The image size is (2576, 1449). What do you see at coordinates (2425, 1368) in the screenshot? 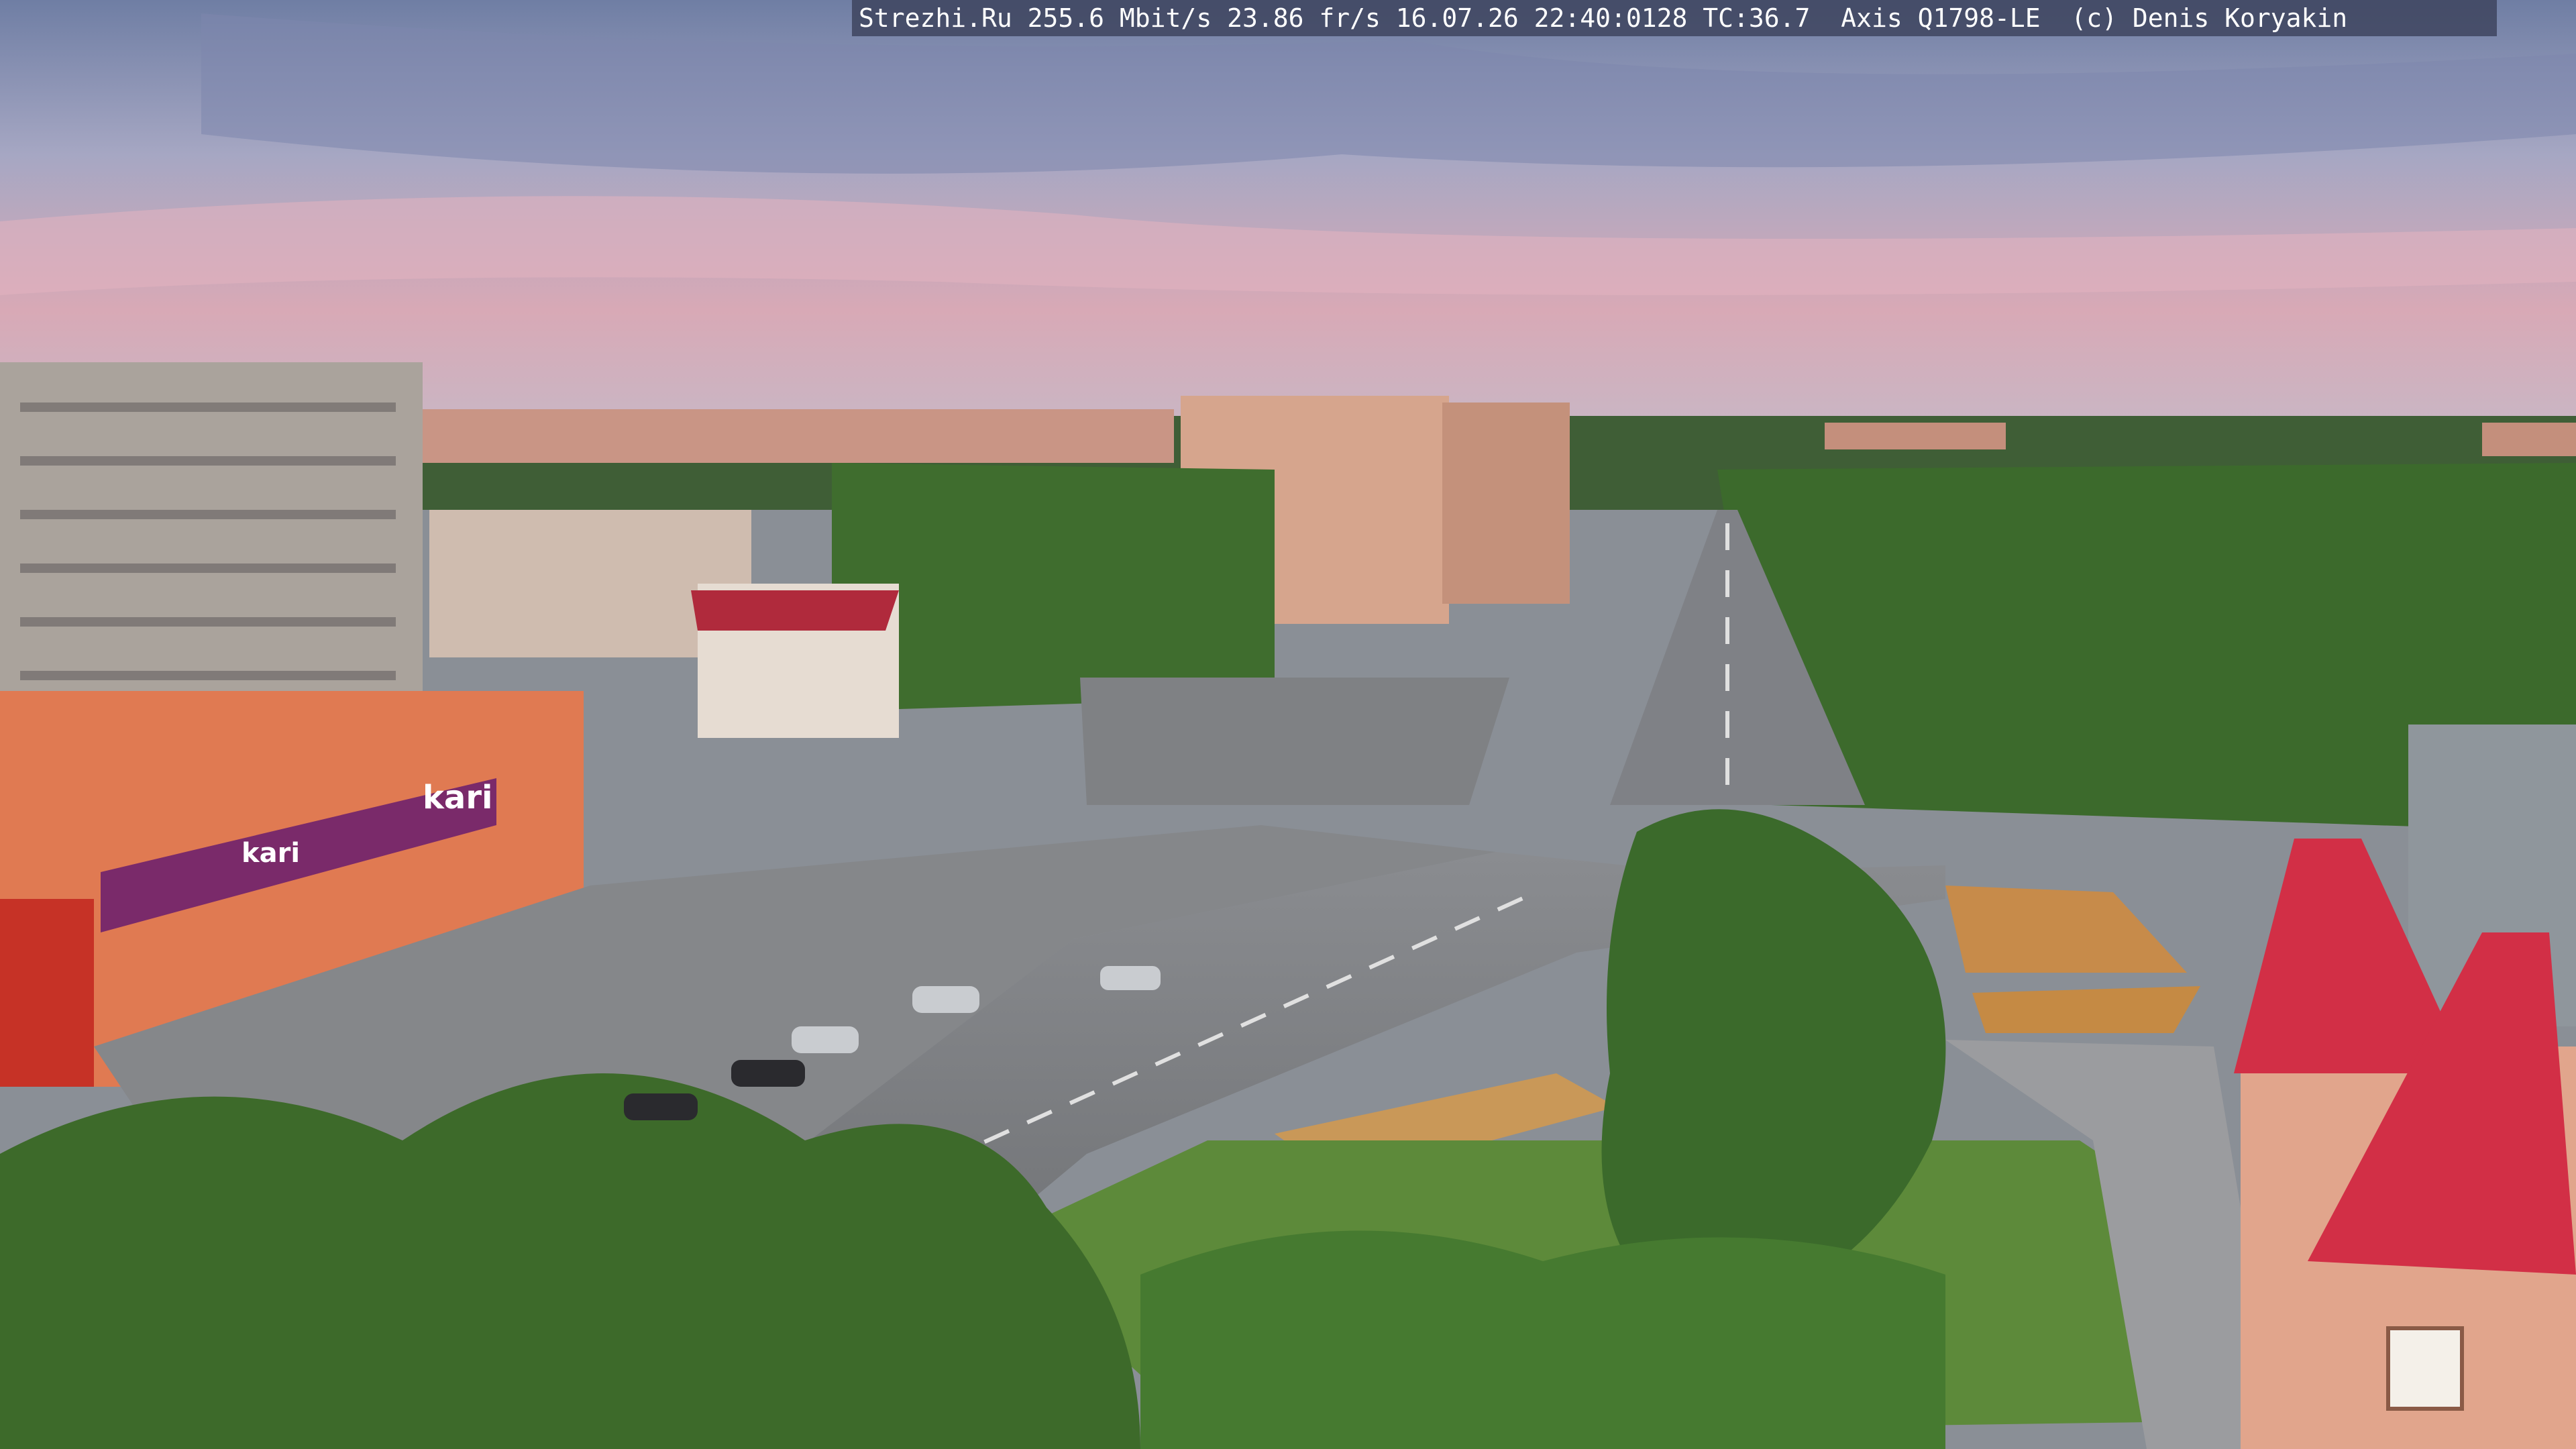
I see `window` at bounding box center [2425, 1368].